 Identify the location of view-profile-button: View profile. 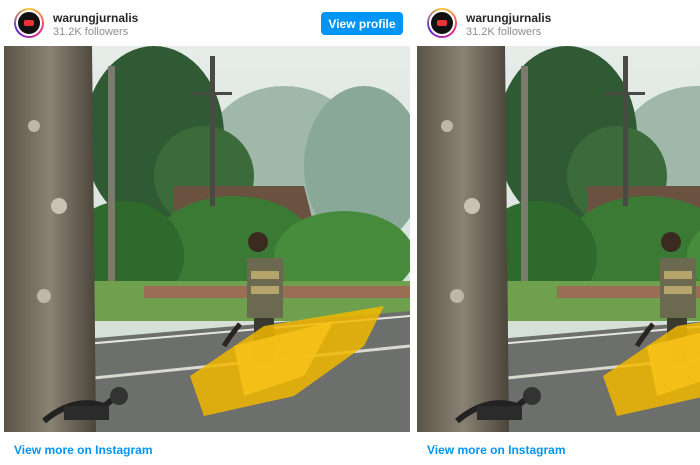
(362, 23).